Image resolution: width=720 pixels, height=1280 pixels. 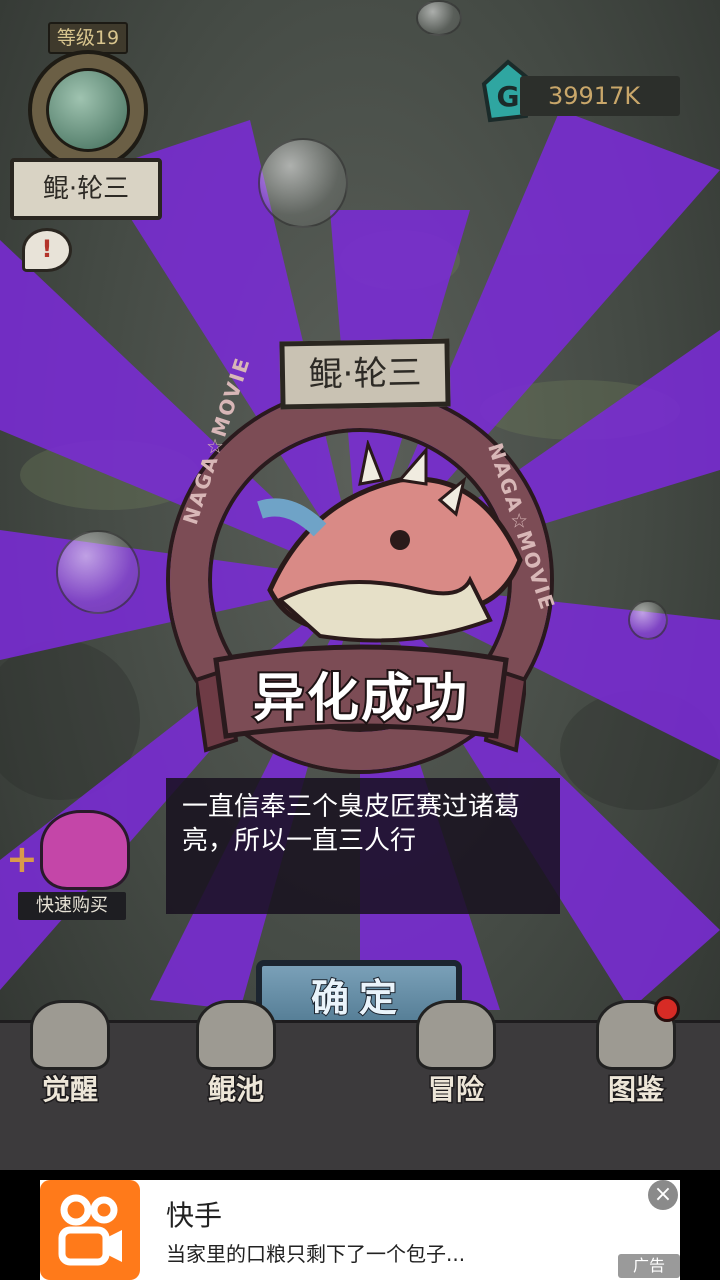 I want to click on nav-label: 鲲池, so click(x=235, y=1090).